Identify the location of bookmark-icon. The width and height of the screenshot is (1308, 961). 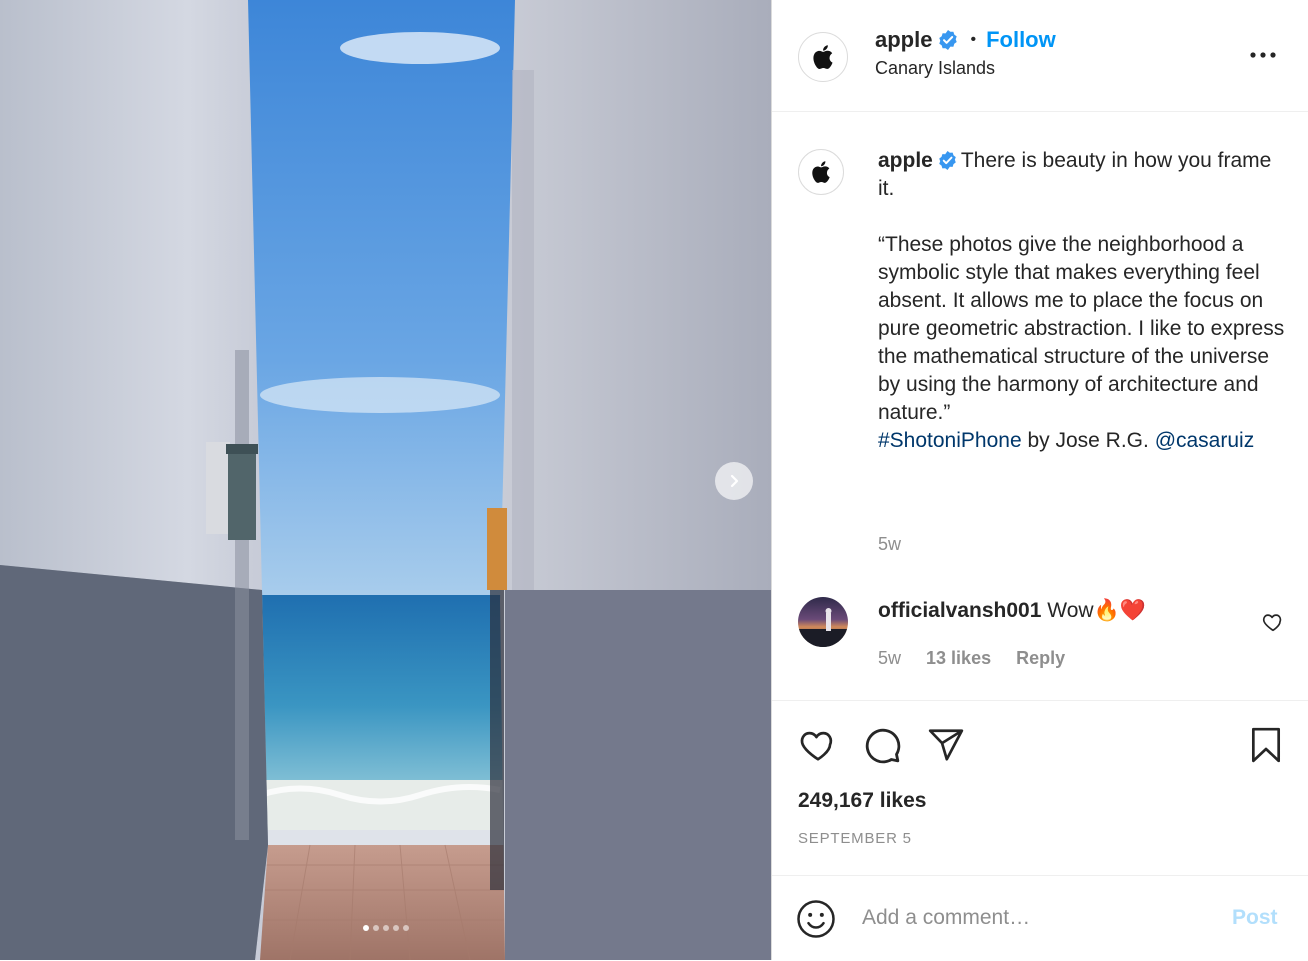
(1266, 745).